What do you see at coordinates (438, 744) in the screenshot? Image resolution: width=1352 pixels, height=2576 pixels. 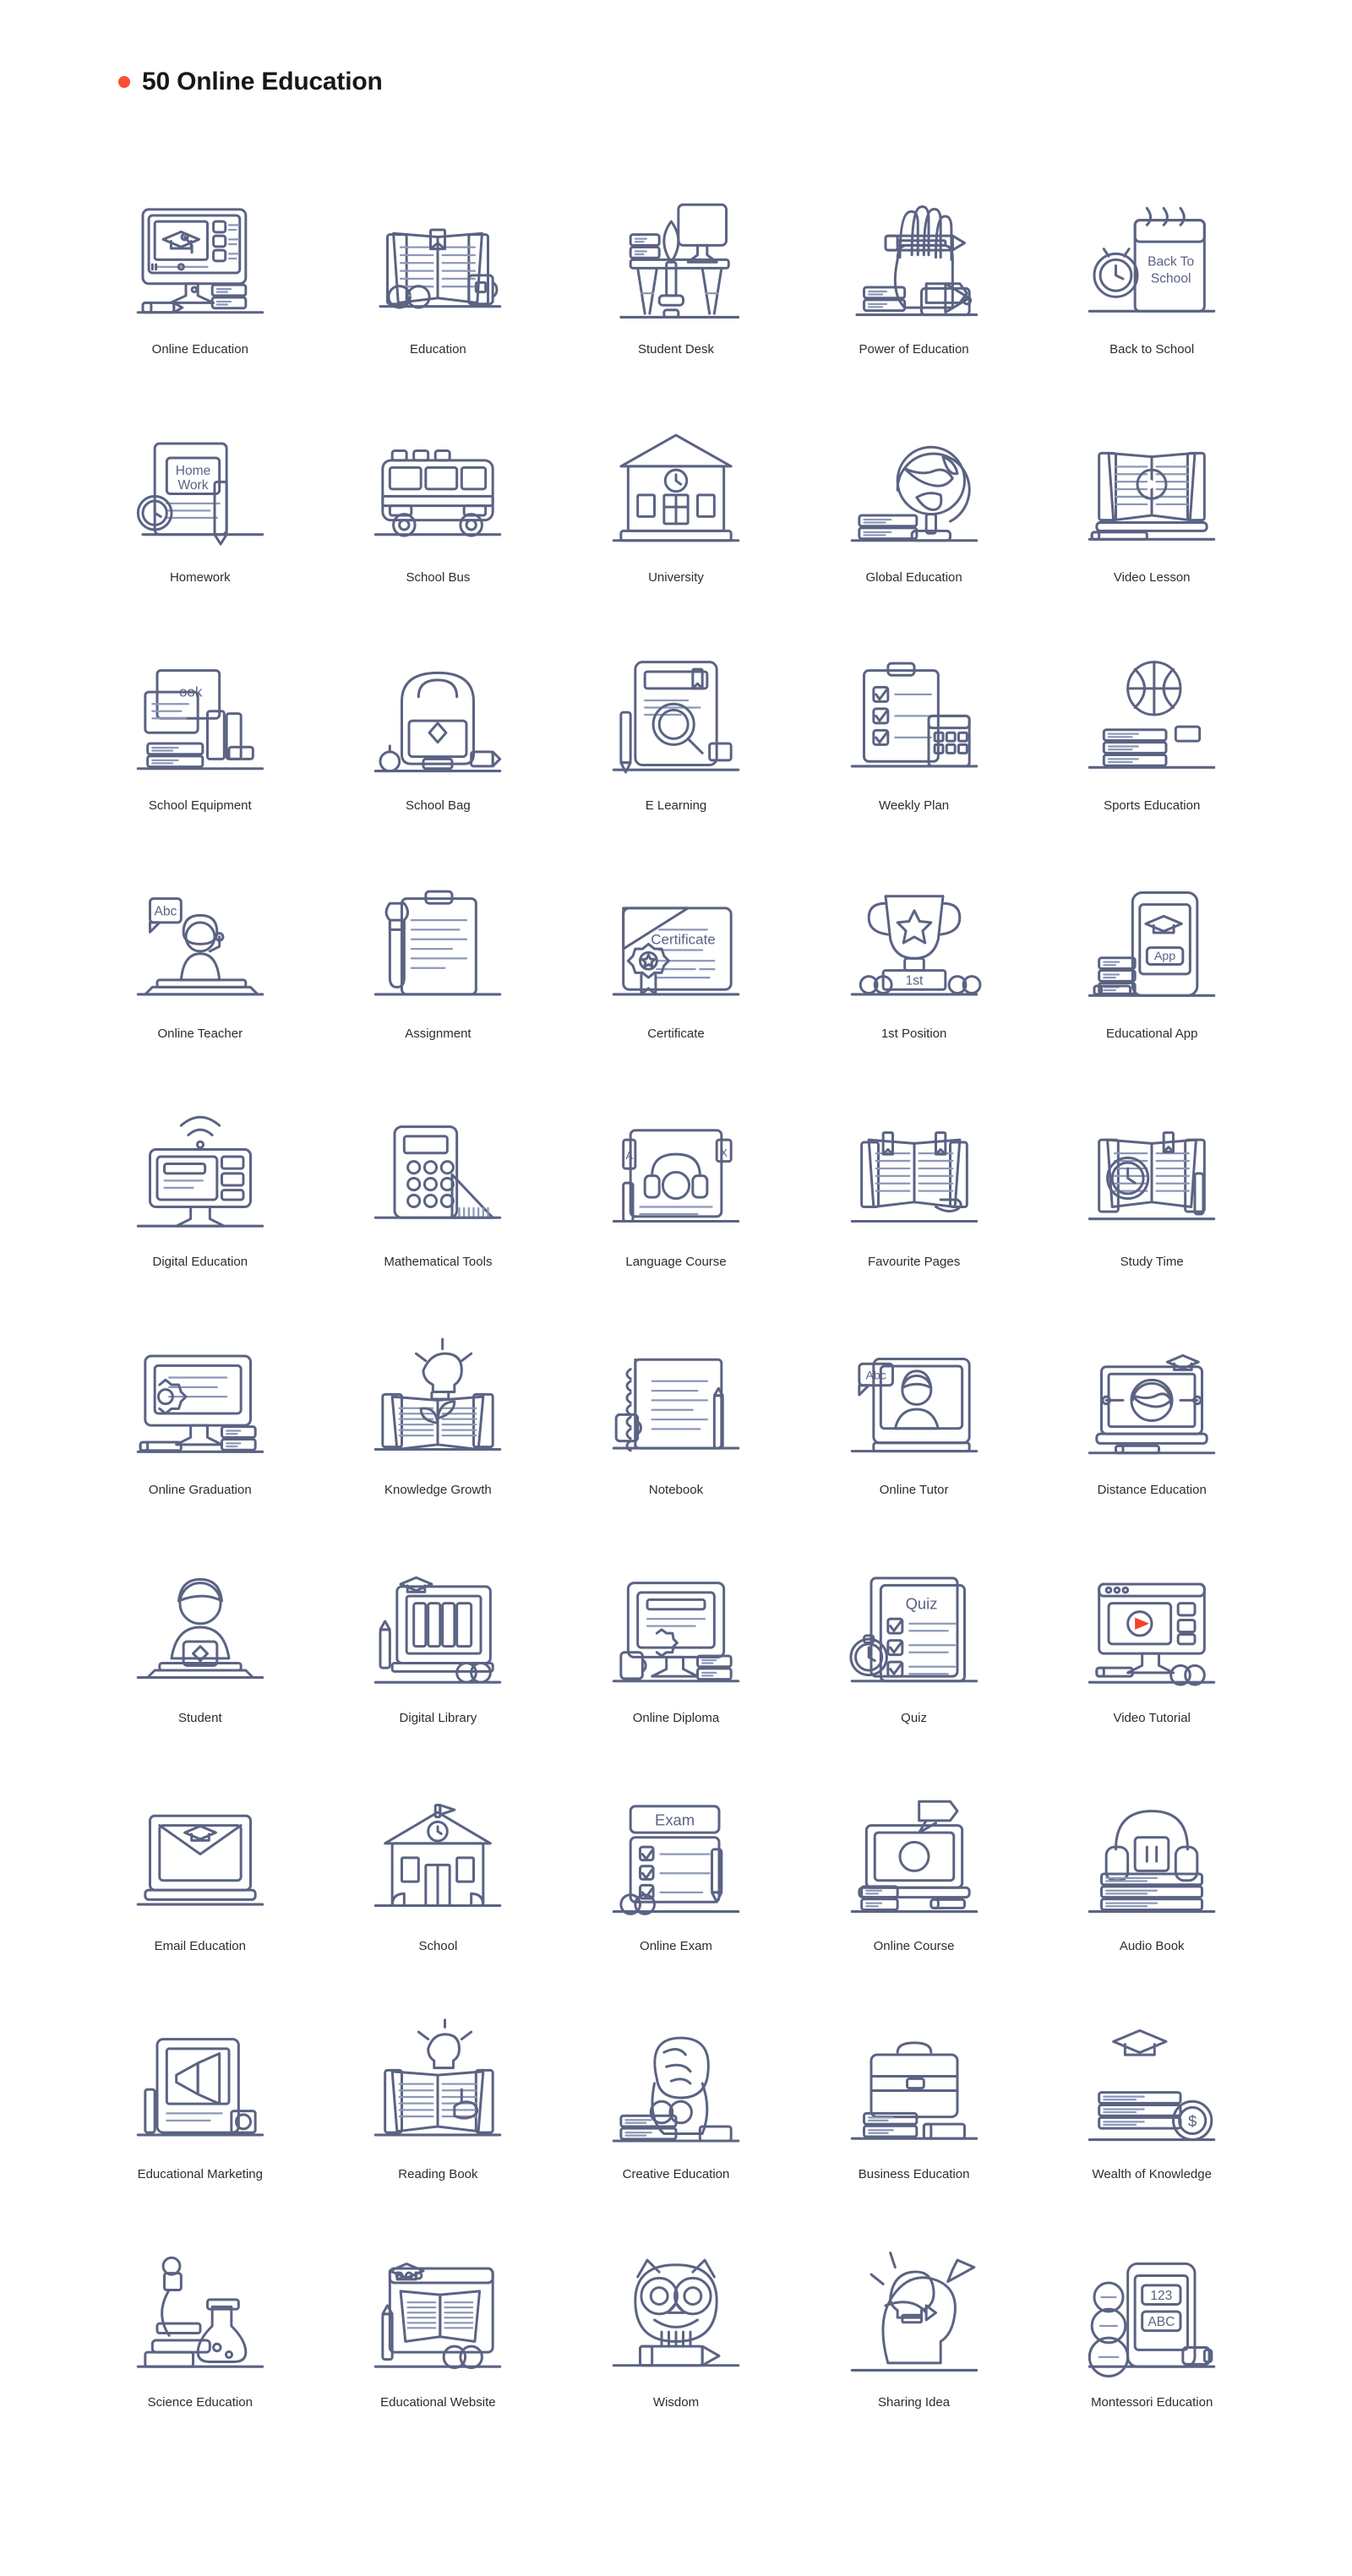 I see `icon-cell-school-bag: School Bag` at bounding box center [438, 744].